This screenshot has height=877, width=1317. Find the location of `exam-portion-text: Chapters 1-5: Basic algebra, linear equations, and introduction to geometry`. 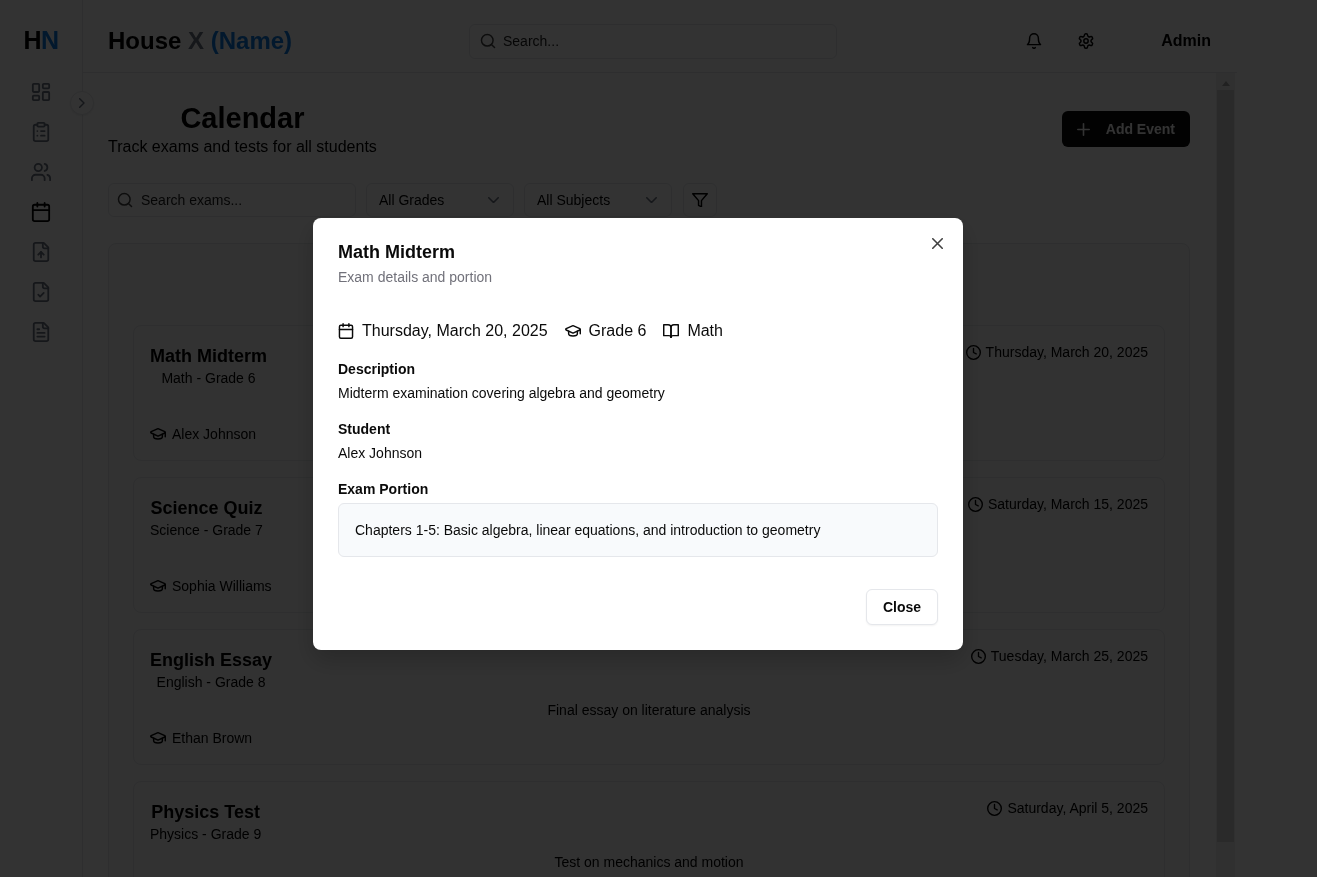

exam-portion-text: Chapters 1-5: Basic algebra, linear equations, and introduction to geometry is located at coordinates (638, 530).